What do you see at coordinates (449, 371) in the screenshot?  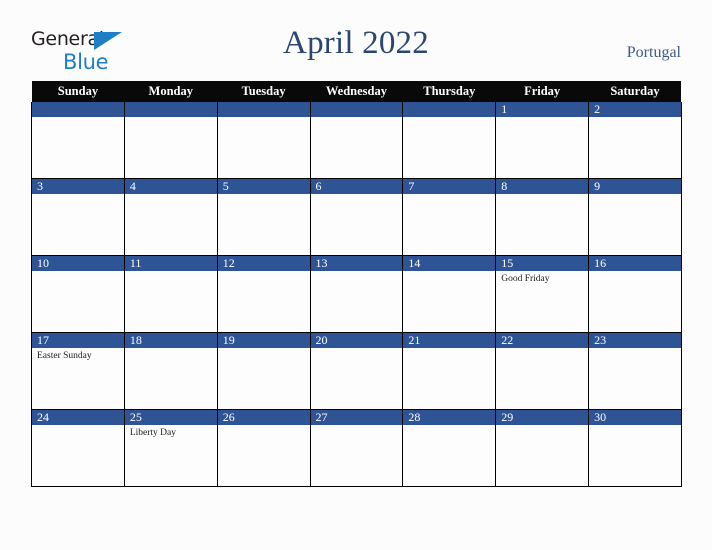 I see `day-cell: 21` at bounding box center [449, 371].